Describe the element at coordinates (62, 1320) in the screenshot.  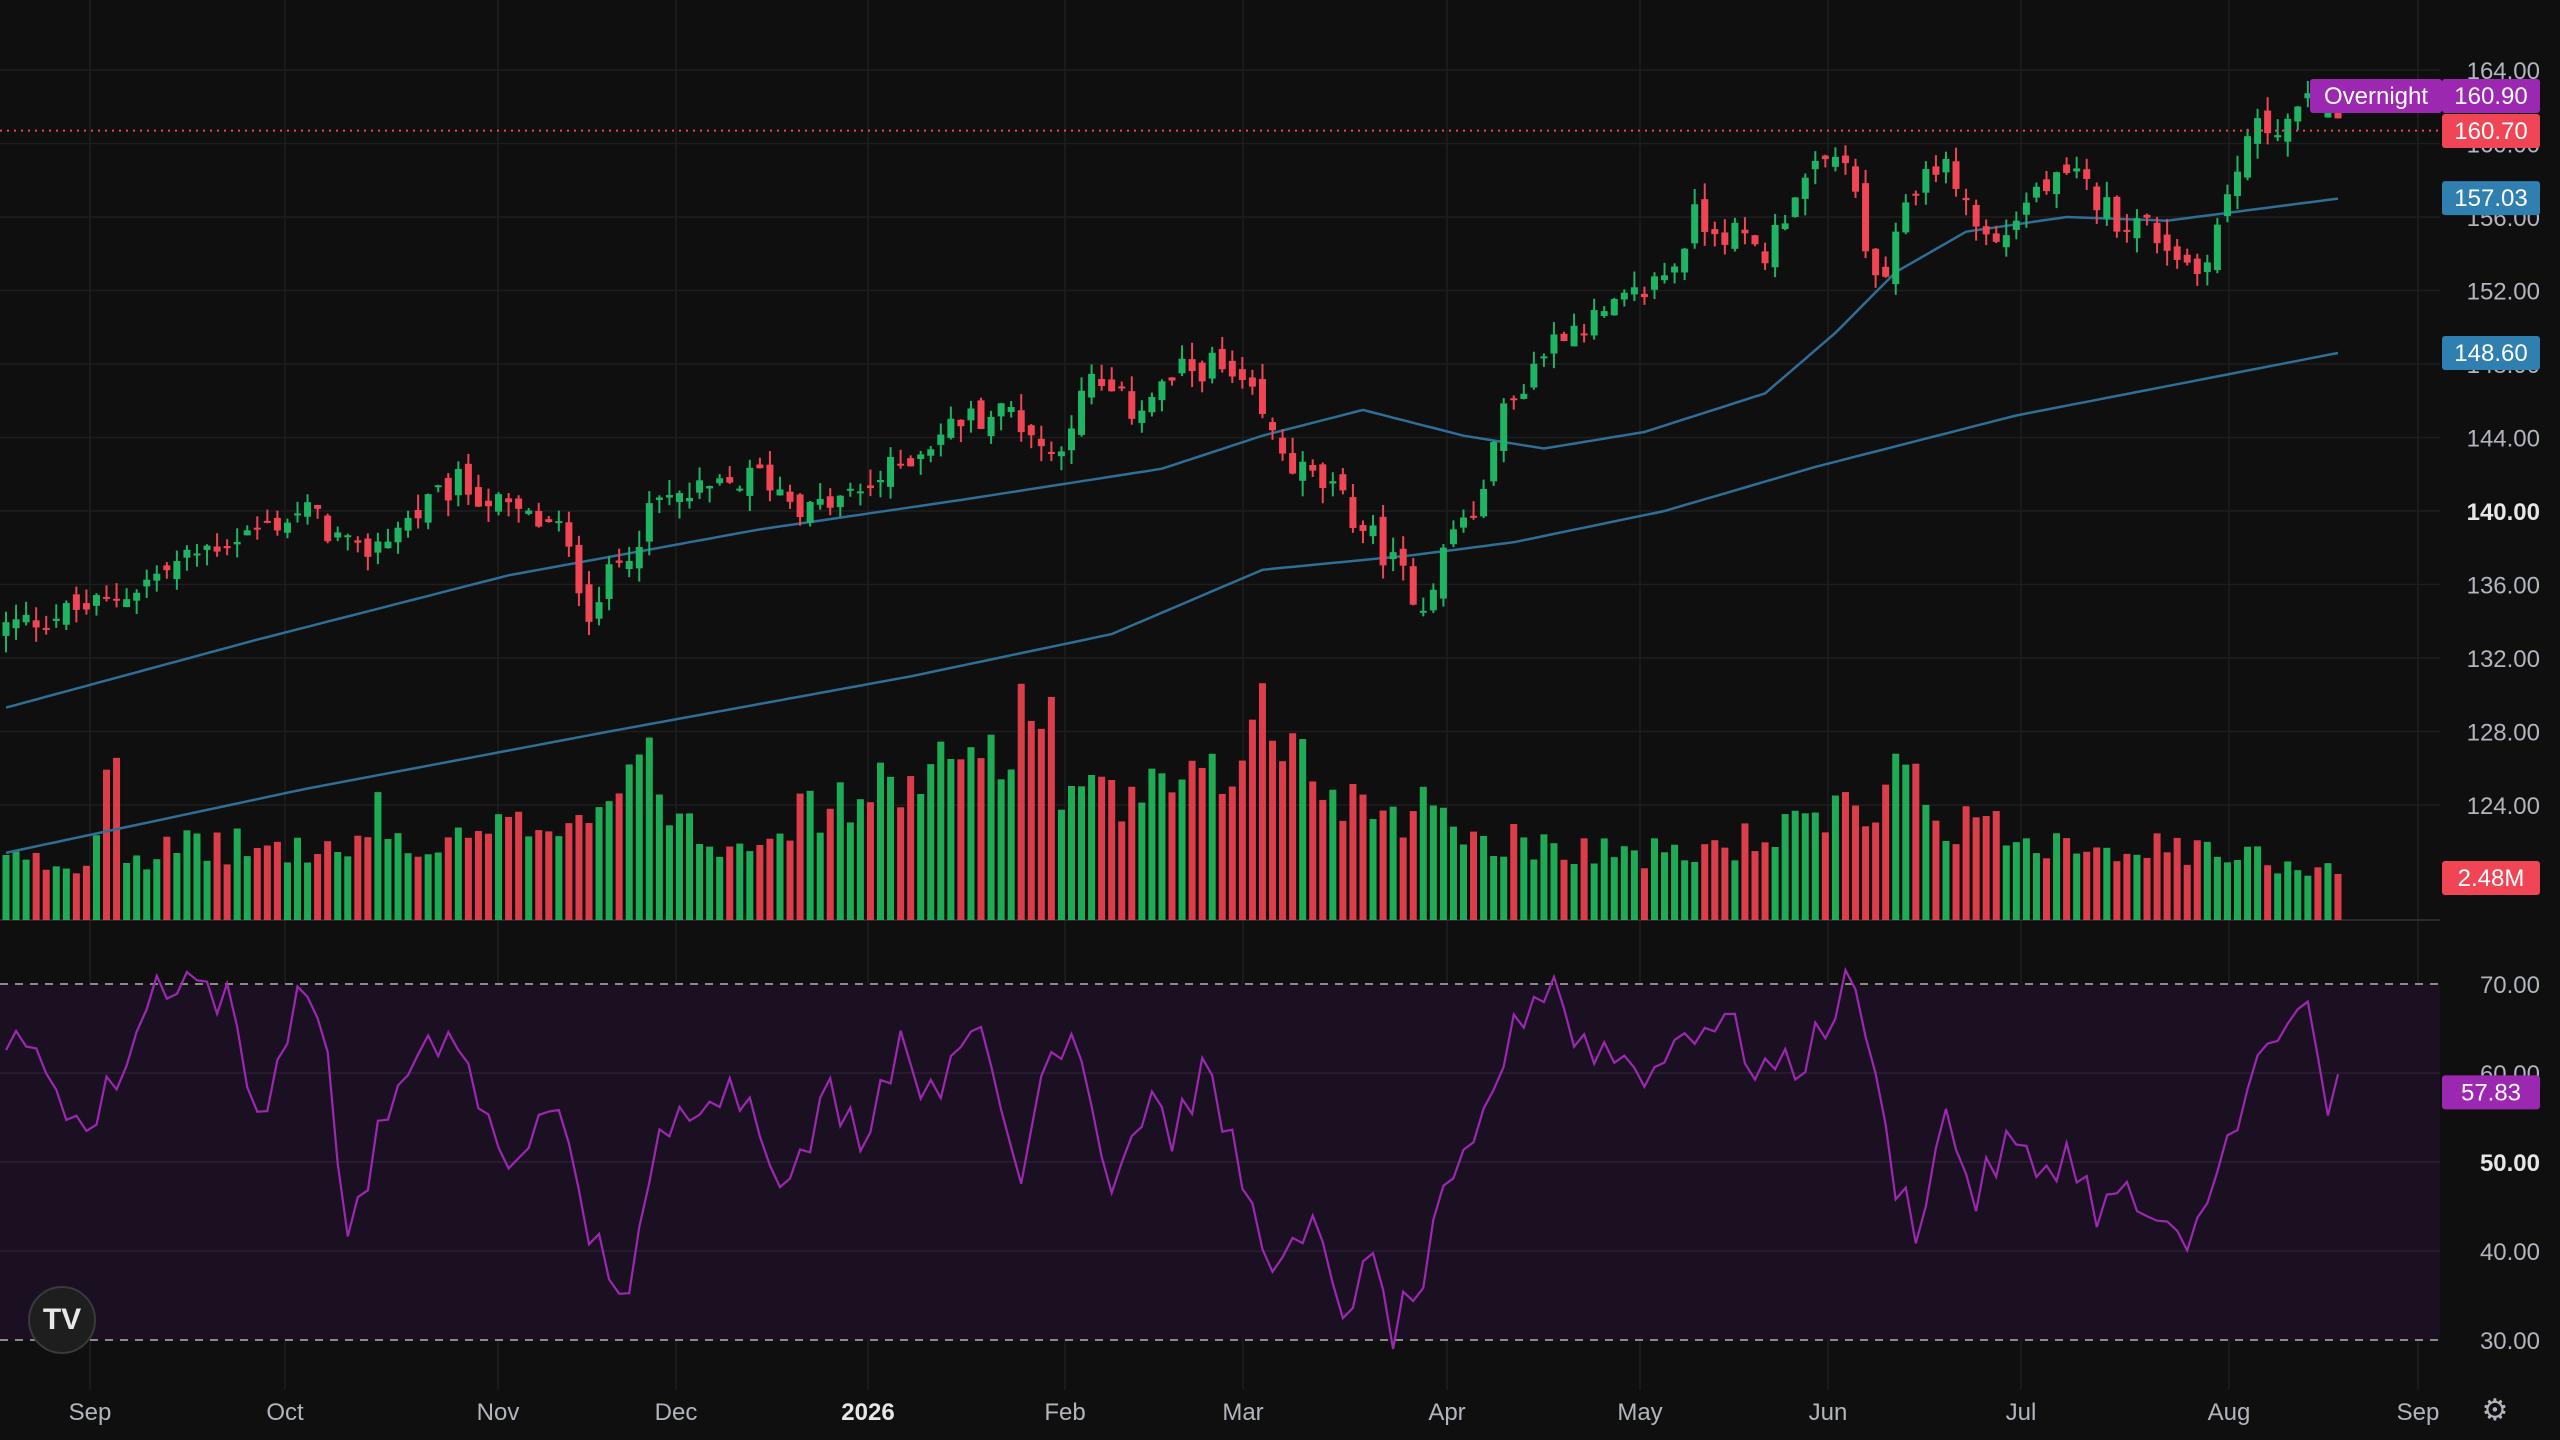
I see `tradingview-logo-icon: TV` at that location.